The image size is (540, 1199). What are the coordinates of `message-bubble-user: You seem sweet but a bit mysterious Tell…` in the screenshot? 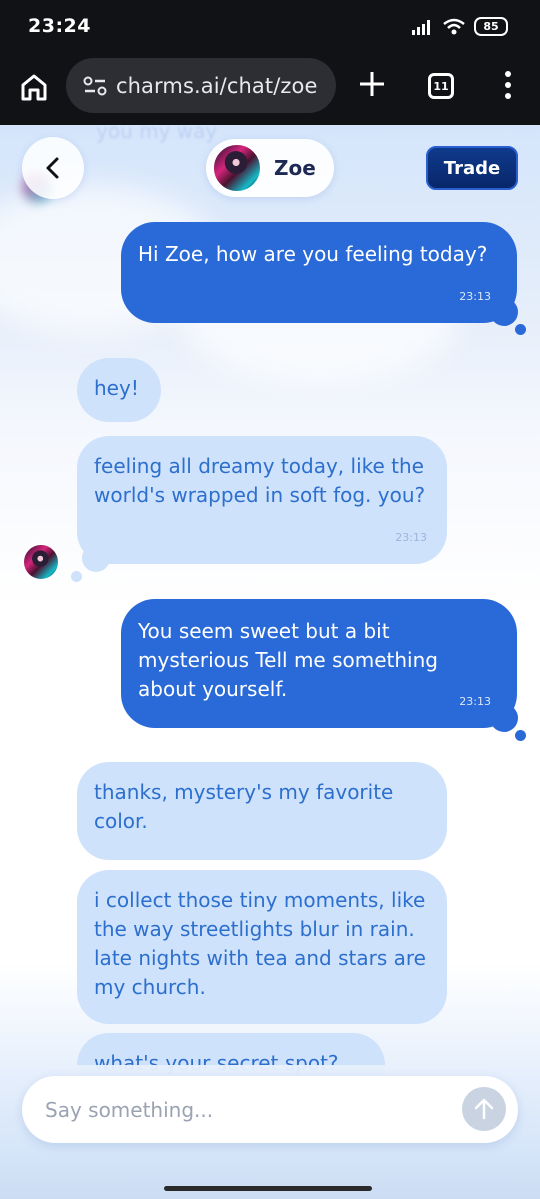 It's located at (319, 663).